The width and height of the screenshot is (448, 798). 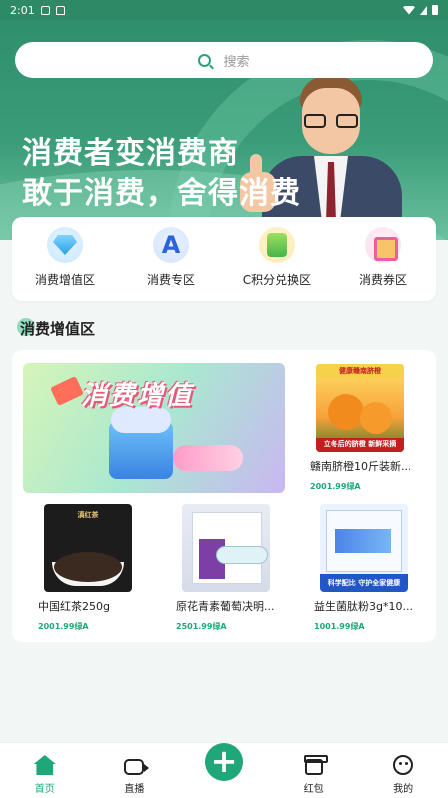 I want to click on video-icon, so click(x=137, y=767).